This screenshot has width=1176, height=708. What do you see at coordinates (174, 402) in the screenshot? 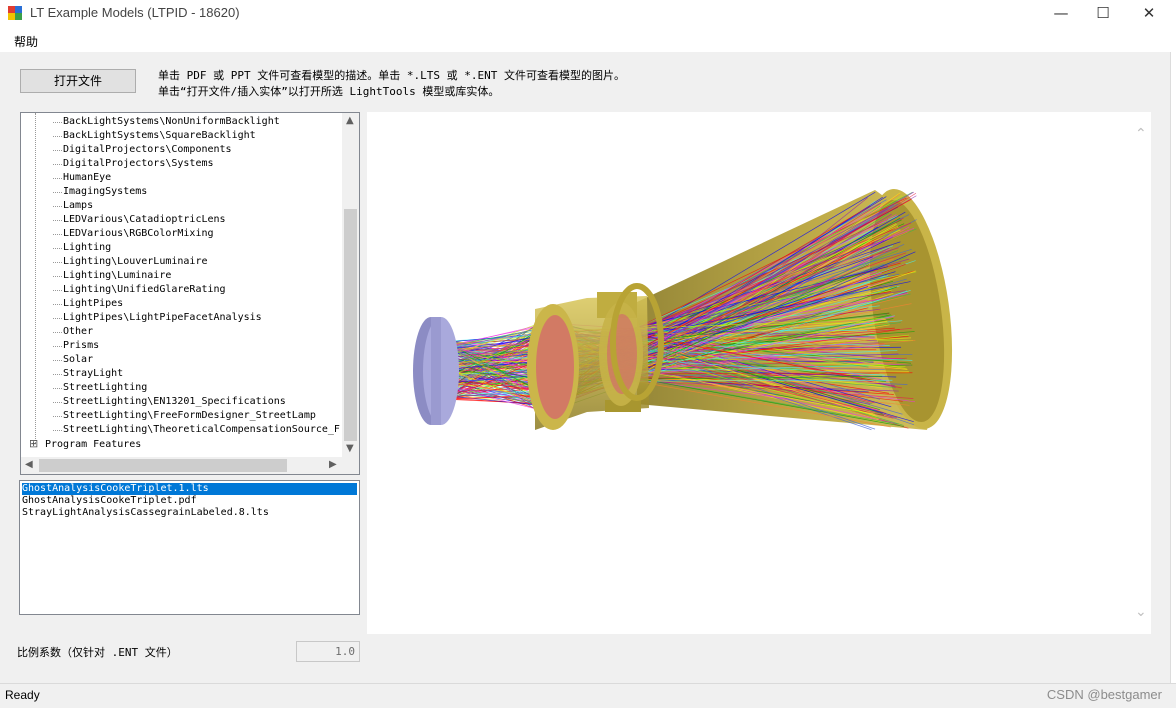
I see `tree-item: StreetLighting\EN13201_Specifications` at bounding box center [174, 402].